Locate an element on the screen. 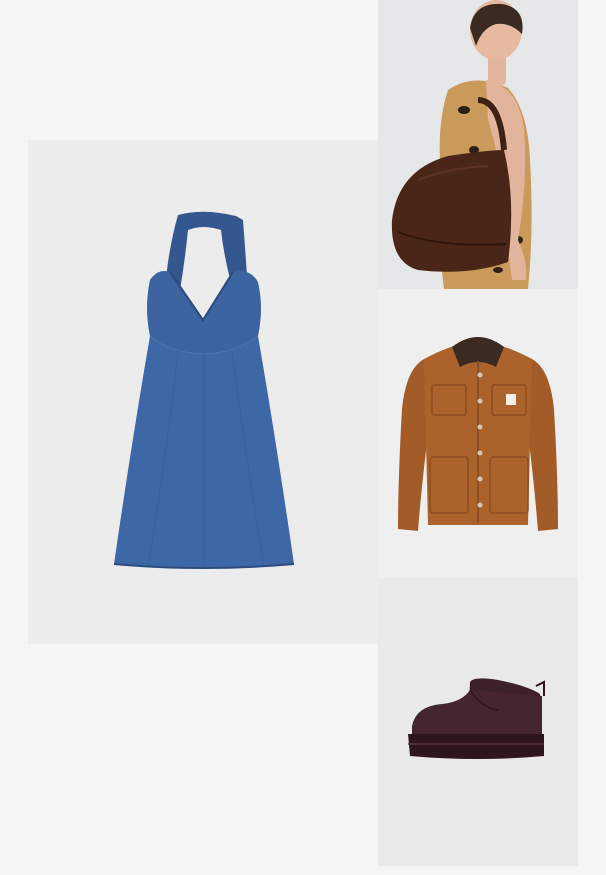 The image size is (606, 875). work-jacket-image is located at coordinates (478, 433).